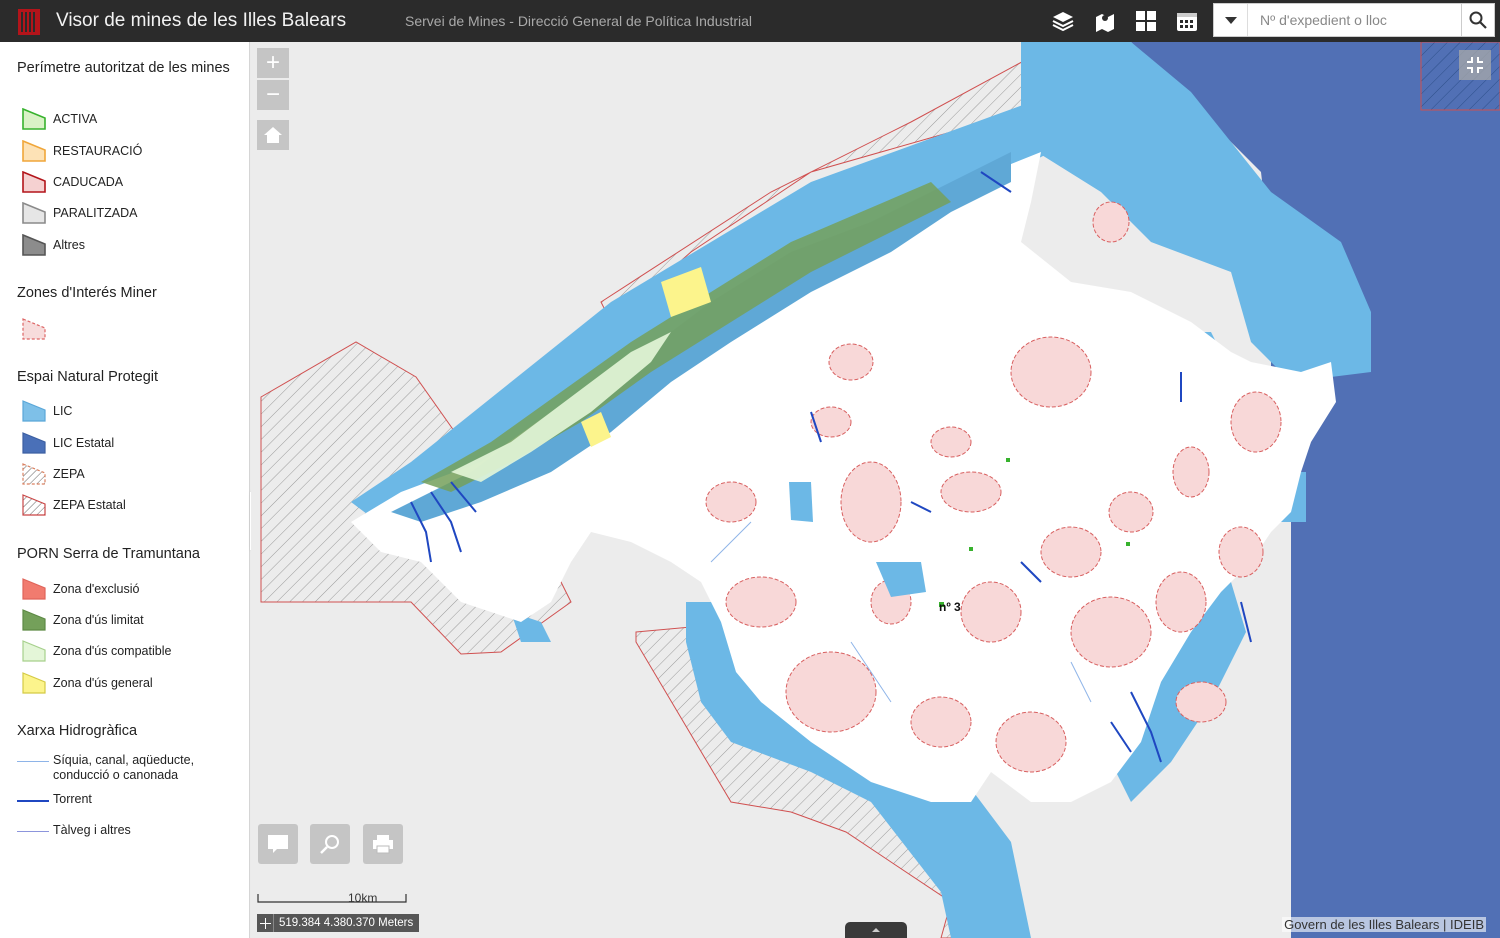 The height and width of the screenshot is (938, 1500). I want to click on home-icon, so click(273, 135).